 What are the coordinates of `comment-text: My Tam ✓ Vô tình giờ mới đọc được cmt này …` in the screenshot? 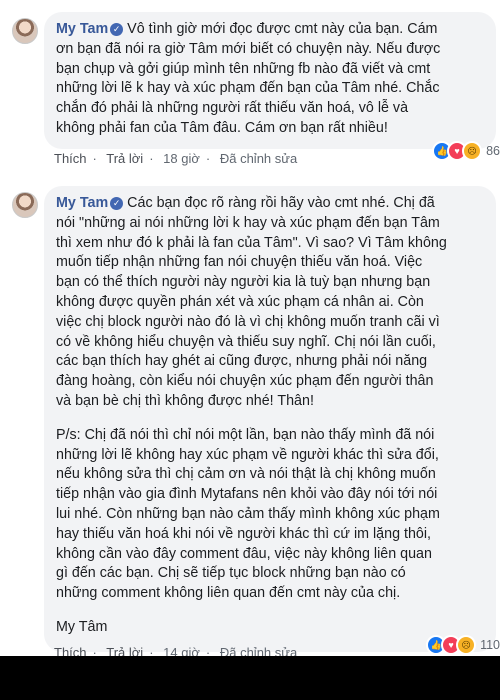 It's located at (270, 79).